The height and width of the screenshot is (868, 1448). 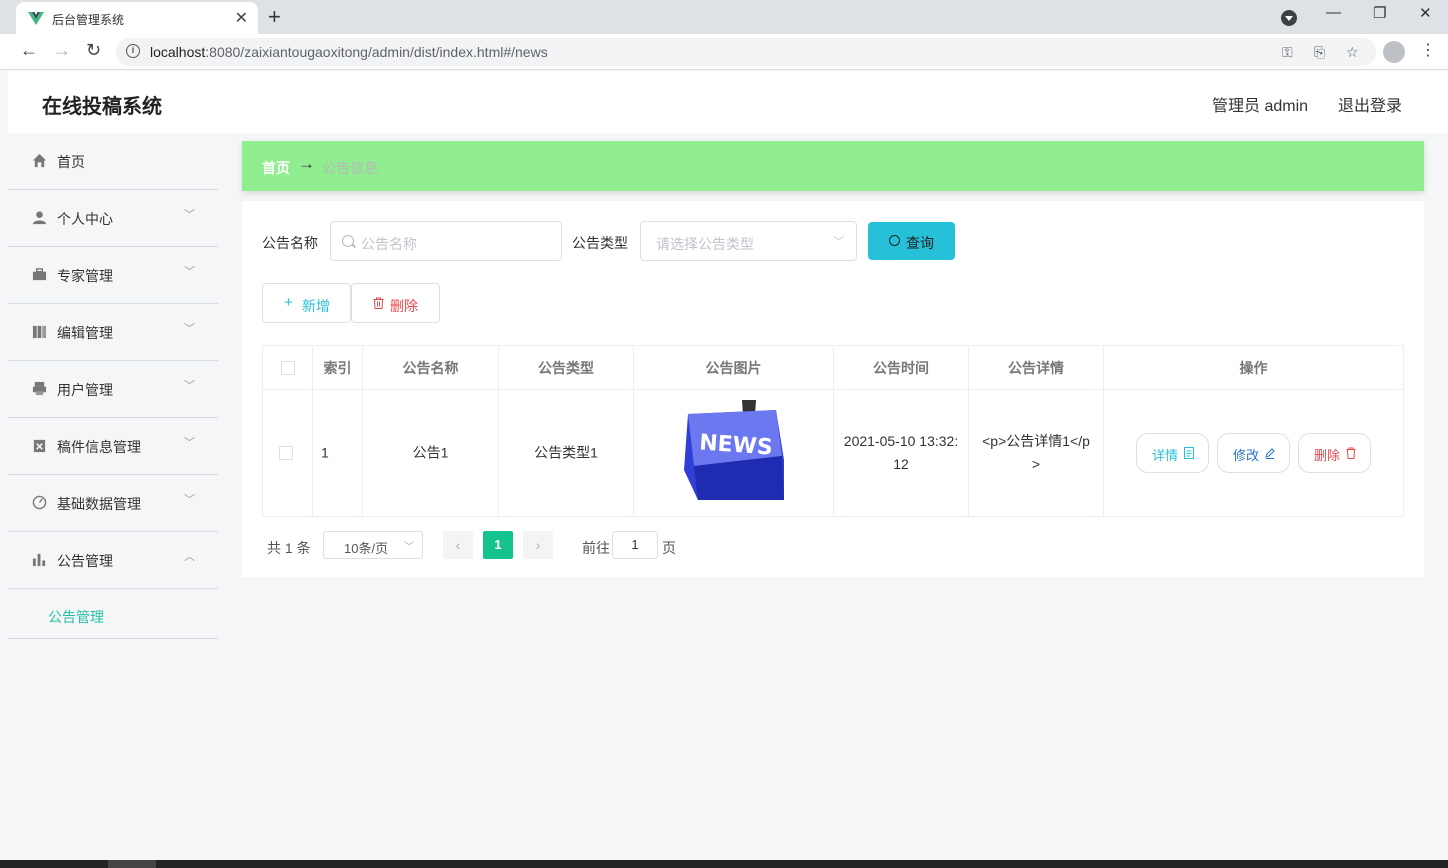 I want to click on plus-icon: +, so click(x=288, y=302).